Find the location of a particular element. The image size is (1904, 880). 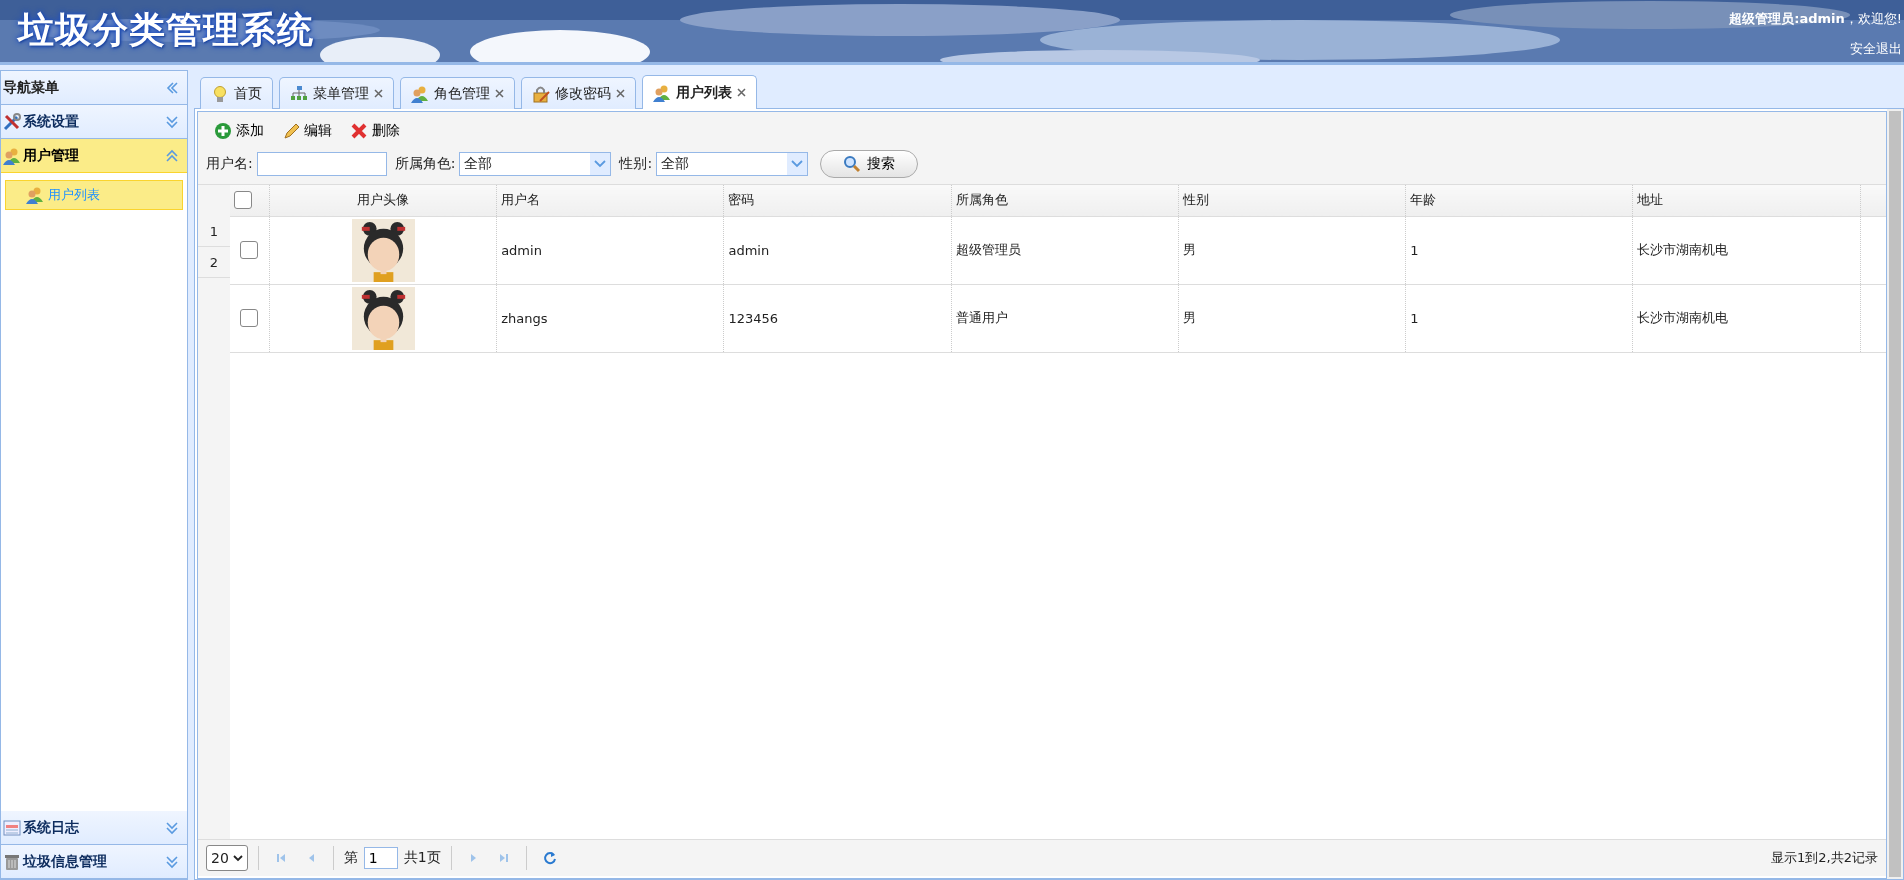

menu-section-header: 用户管理 is located at coordinates (94, 156).